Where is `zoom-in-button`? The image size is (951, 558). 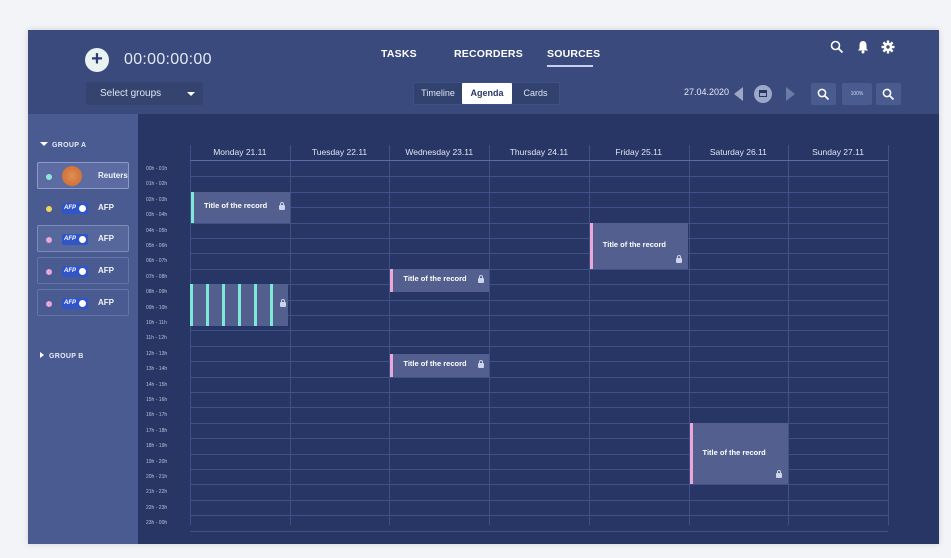 zoom-in-button is located at coordinates (888, 94).